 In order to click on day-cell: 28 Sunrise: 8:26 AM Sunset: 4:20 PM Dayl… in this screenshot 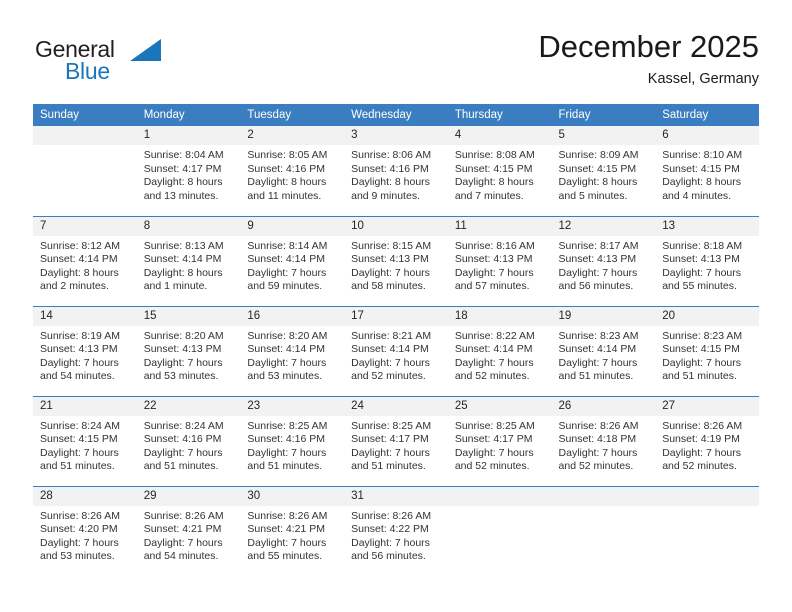, I will do `click(85, 530)`.